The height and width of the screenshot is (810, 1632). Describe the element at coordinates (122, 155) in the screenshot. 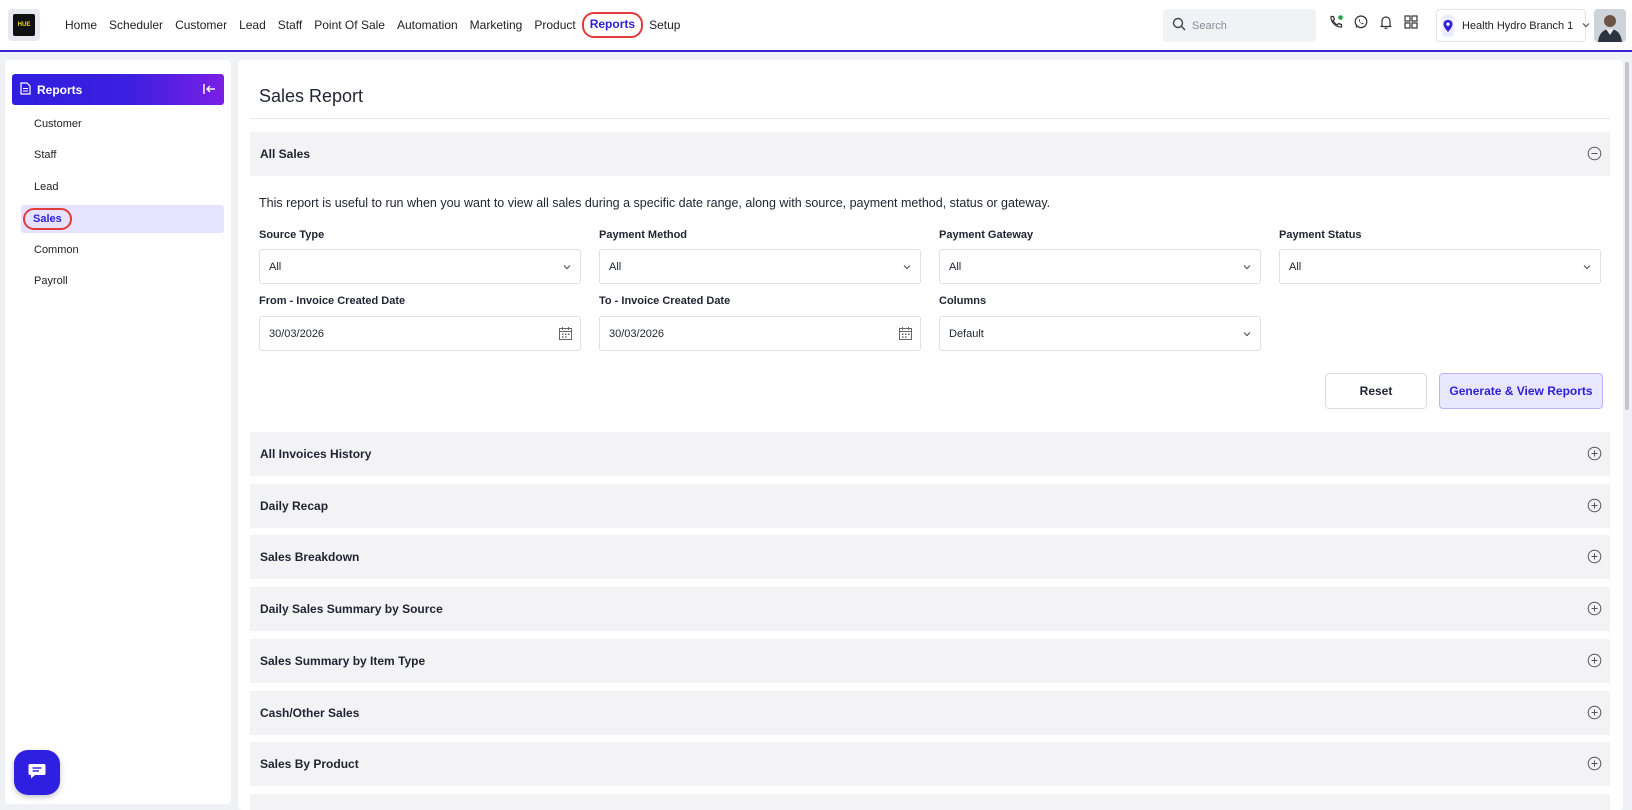

I see `sidebar-item-staff: Staff` at that location.